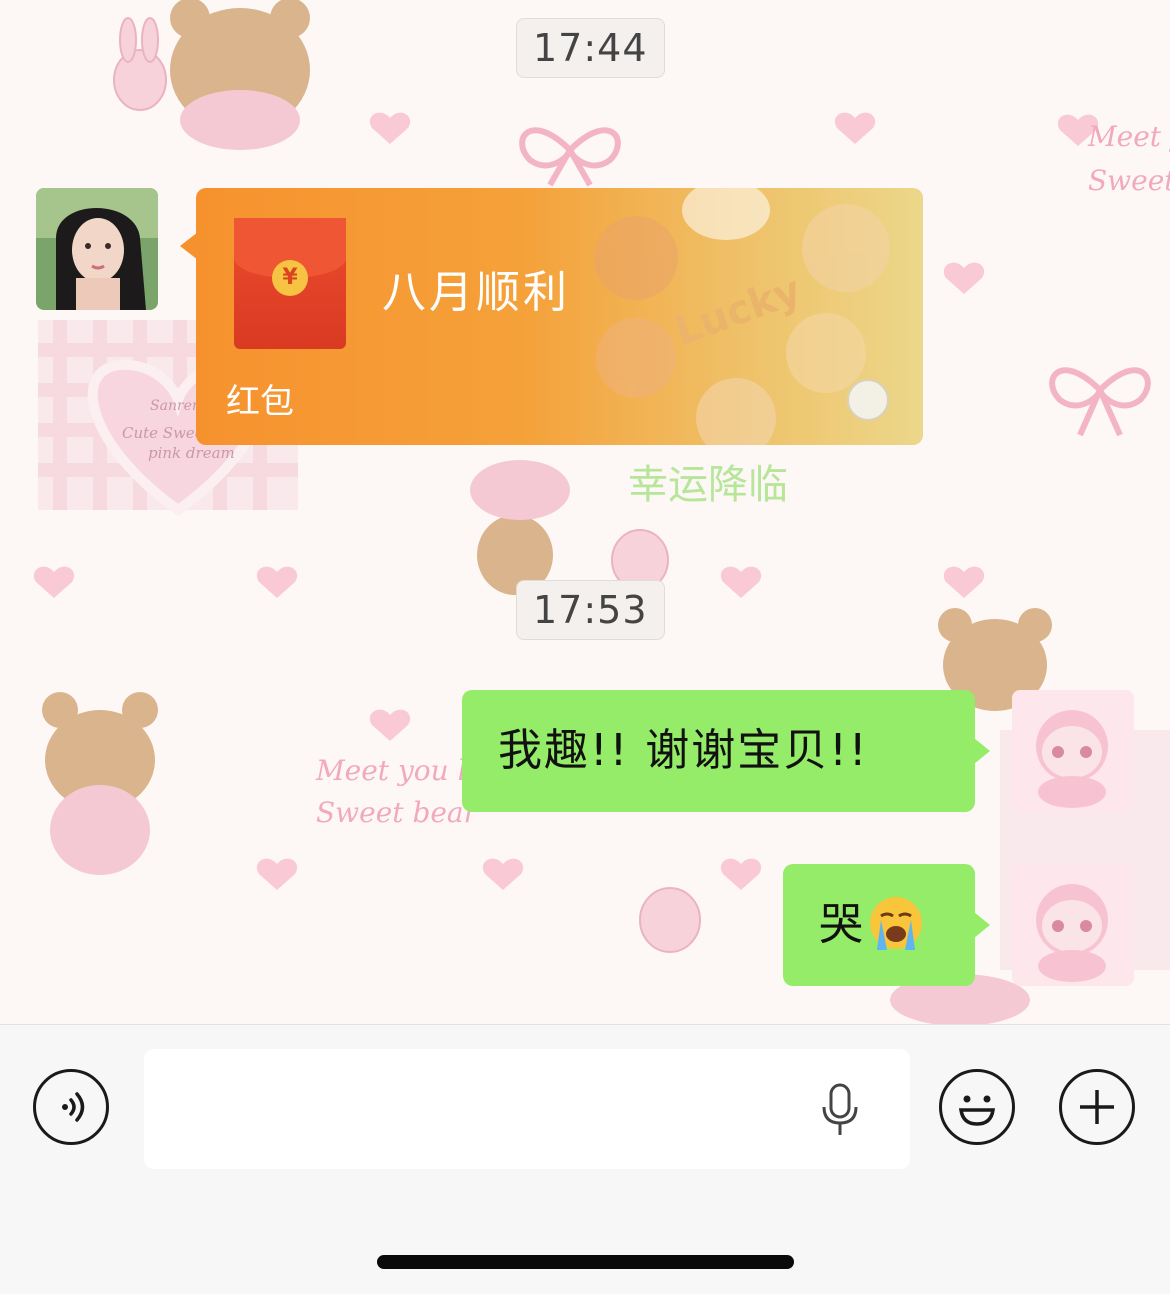 The width and height of the screenshot is (1170, 1294). I want to click on red-packet-card: Lucky ¥ 八月顺利 红包, so click(559, 316).